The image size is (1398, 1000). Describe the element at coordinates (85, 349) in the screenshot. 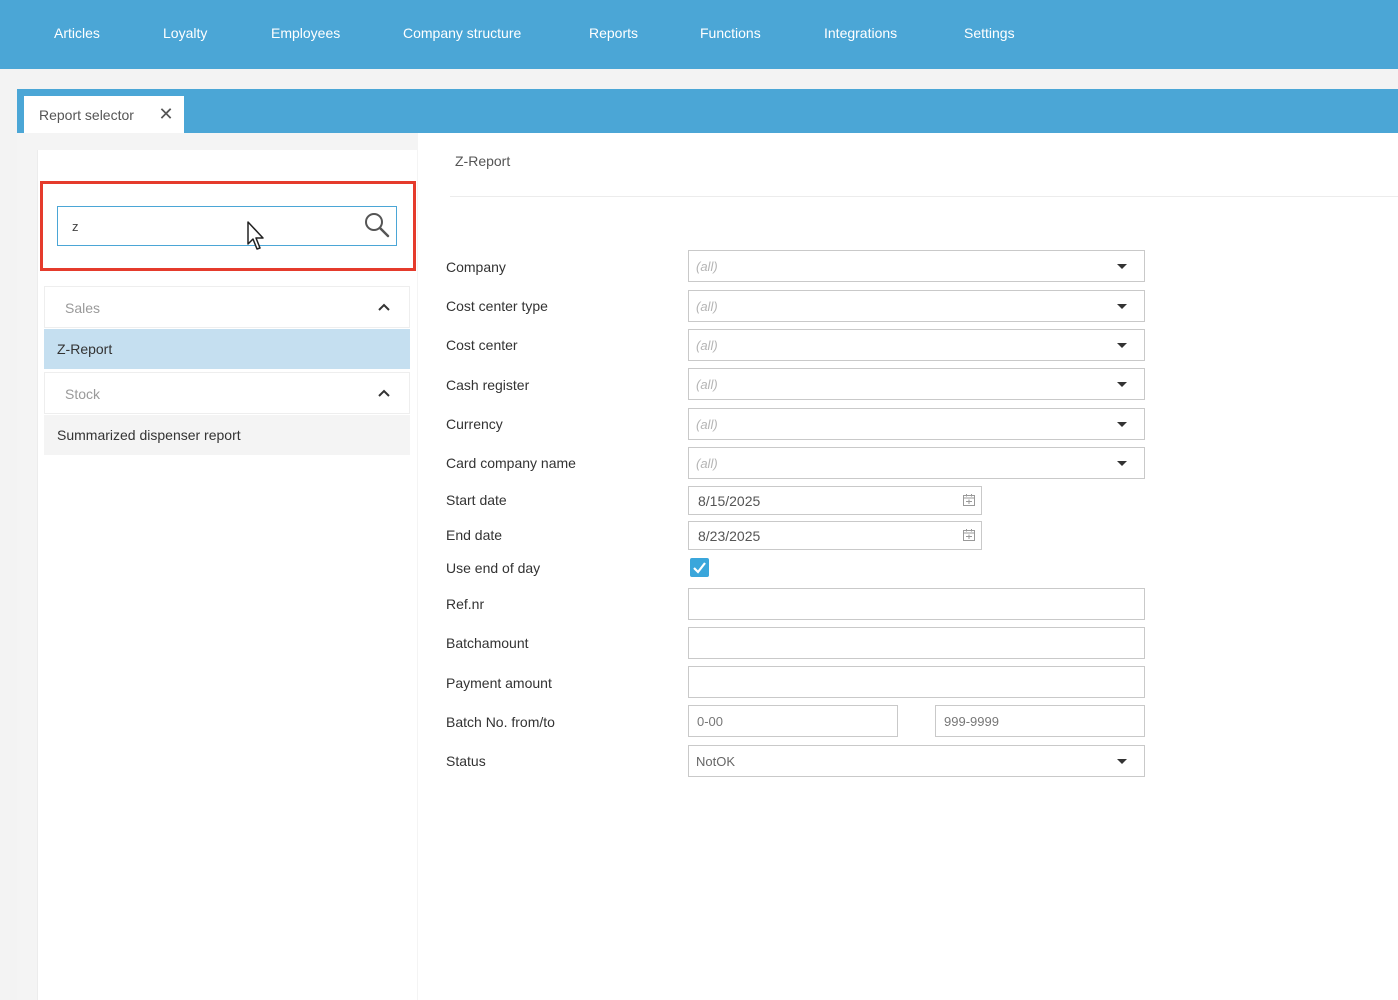

I see `report-item-label: Z-Report` at that location.